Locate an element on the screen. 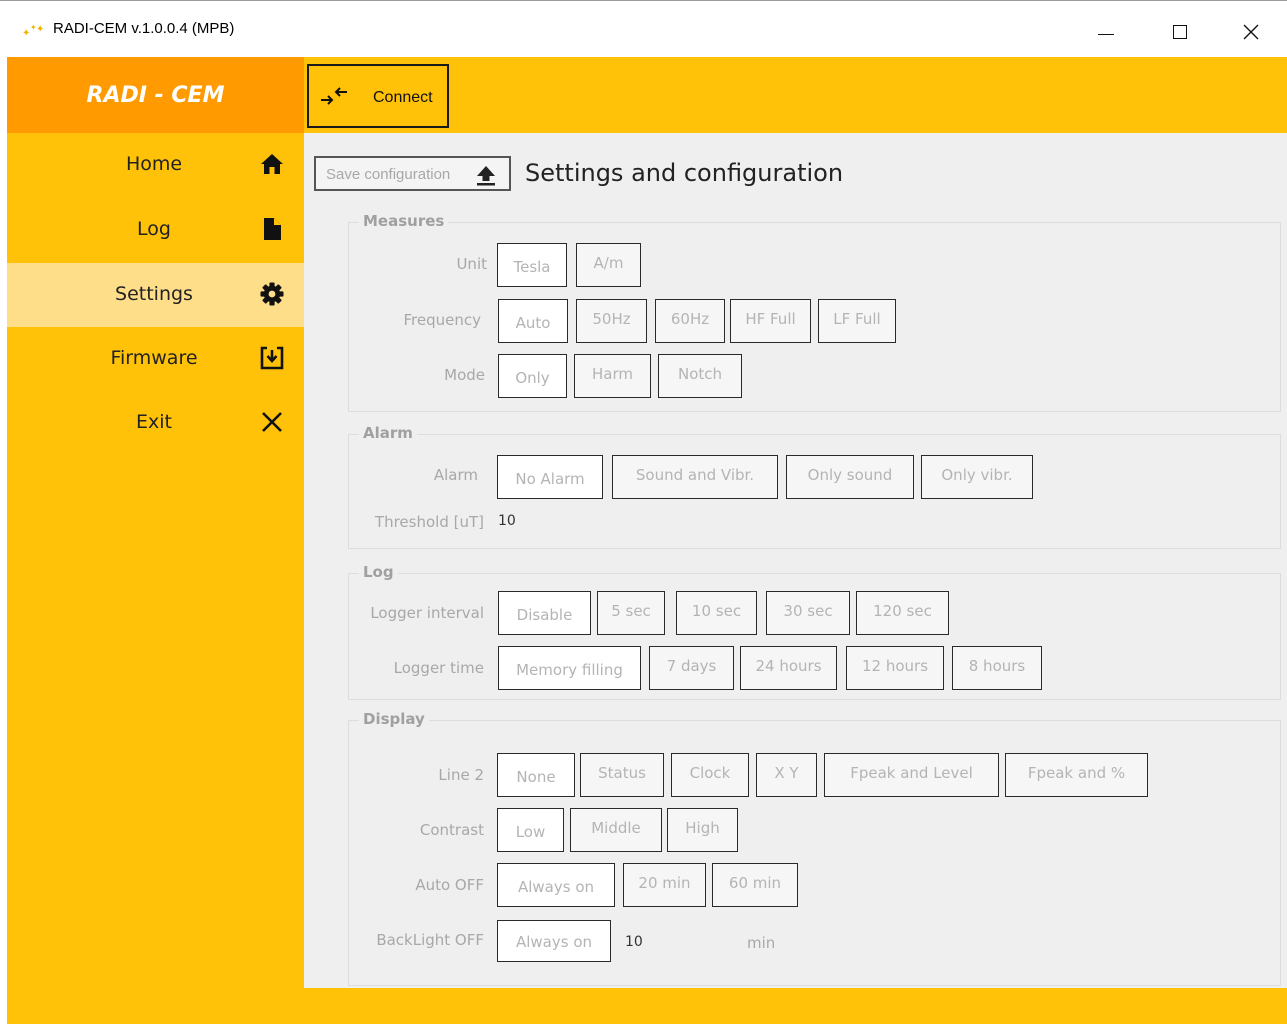 The image size is (1287, 1024). connect-arrows-icon is located at coordinates (334, 96).